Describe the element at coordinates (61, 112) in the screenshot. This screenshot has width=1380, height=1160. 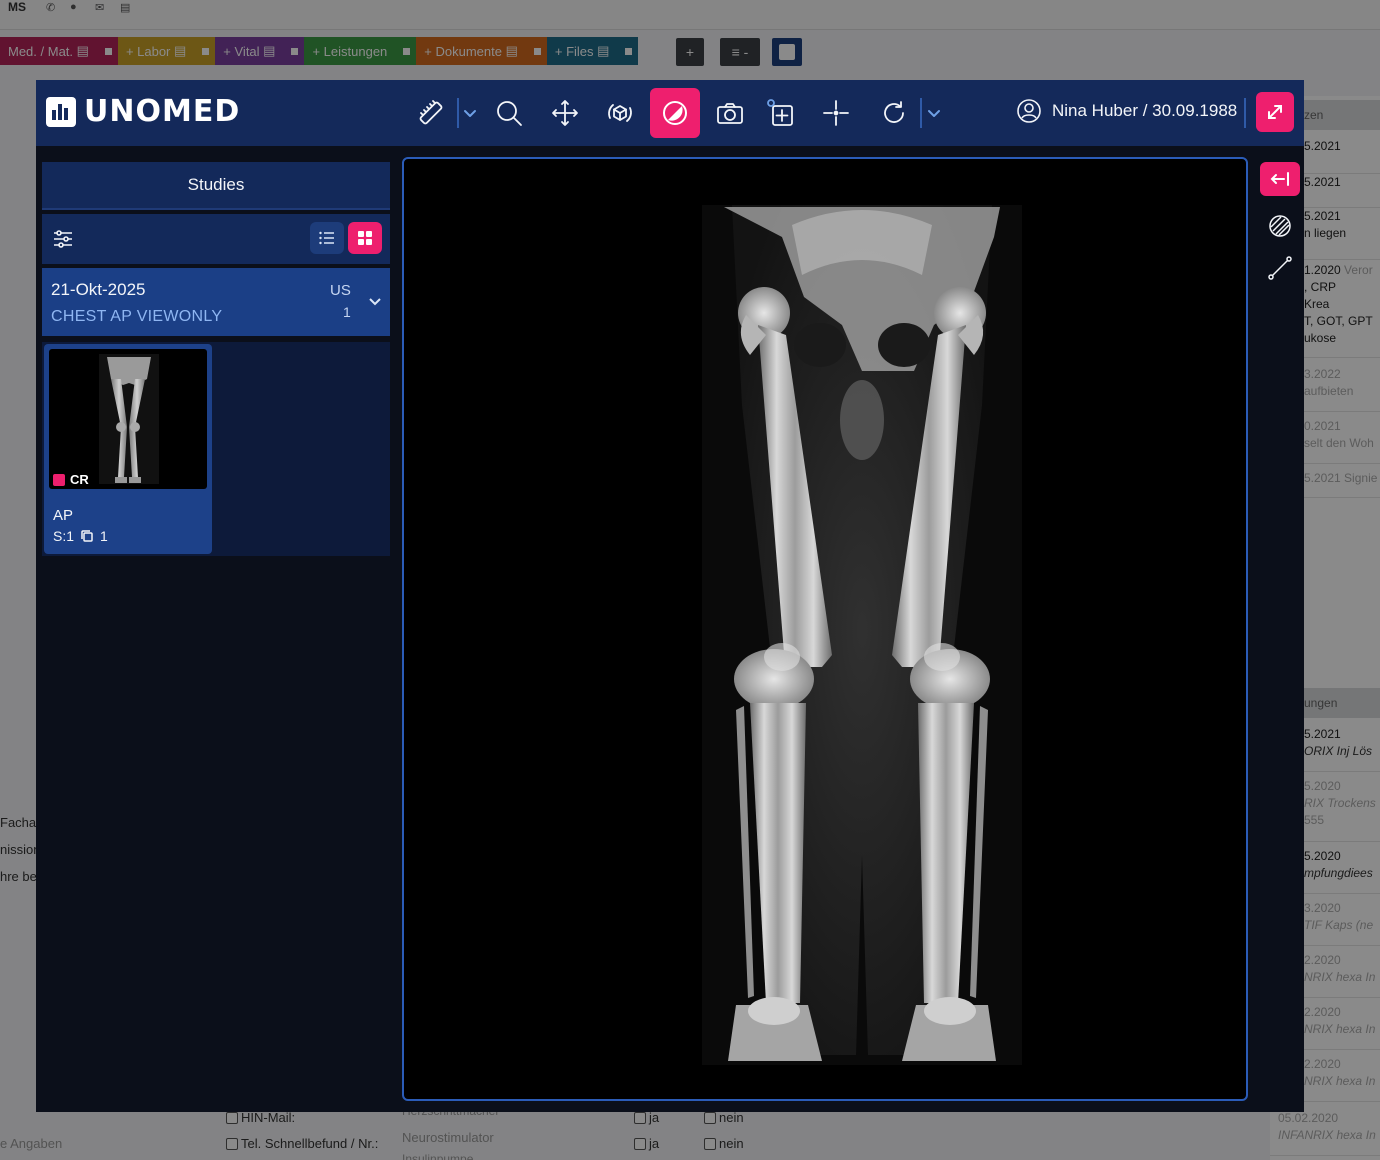
I see `unomed-logo-icon` at that location.